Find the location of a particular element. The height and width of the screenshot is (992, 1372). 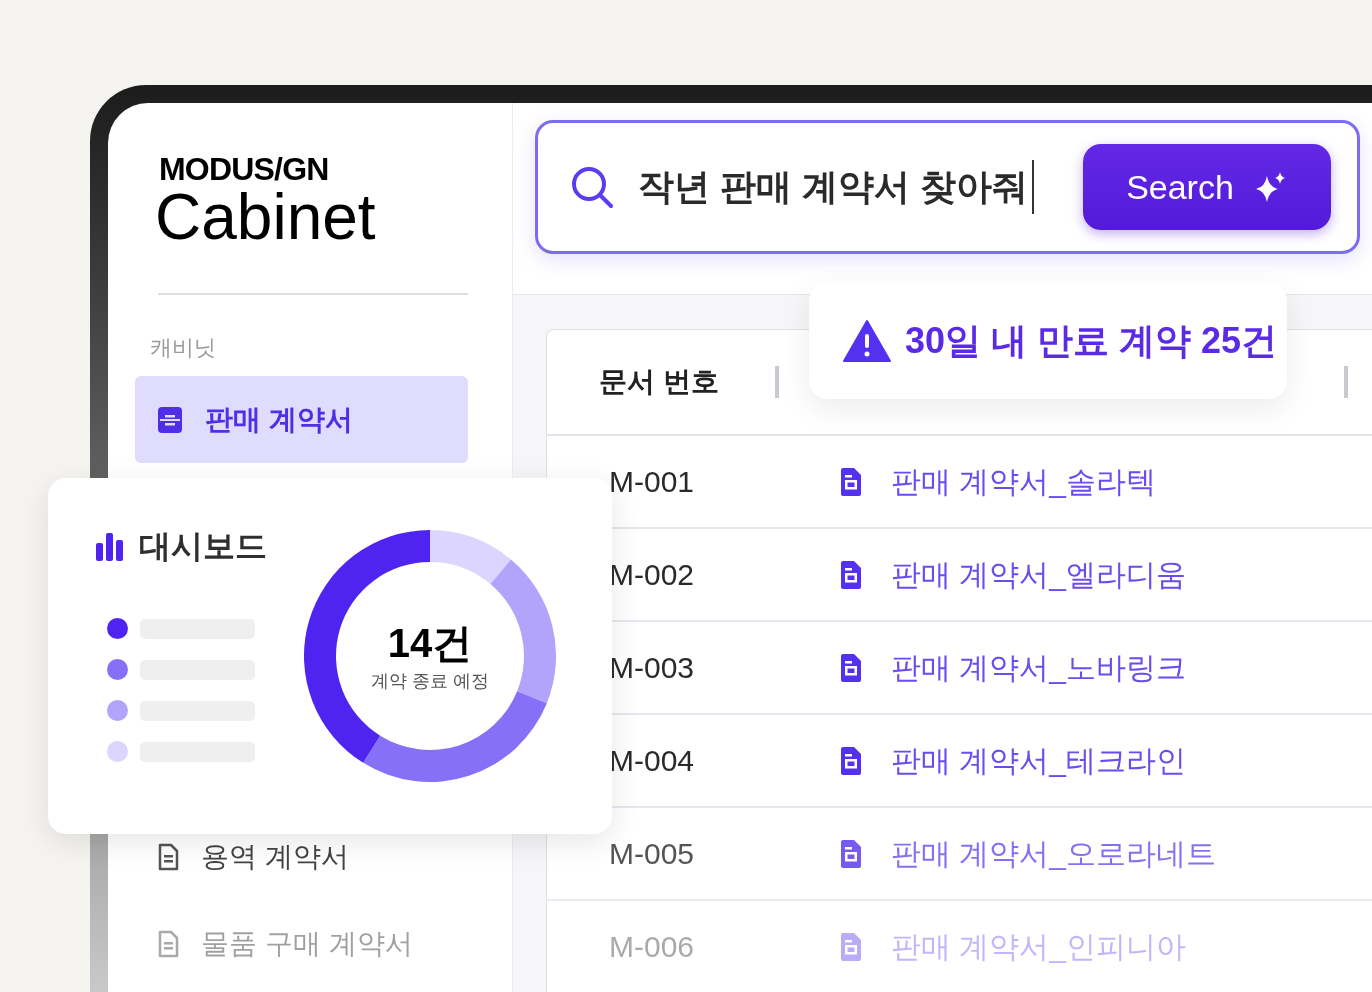

table-cell-text: M-006 is located at coordinates (652, 947).